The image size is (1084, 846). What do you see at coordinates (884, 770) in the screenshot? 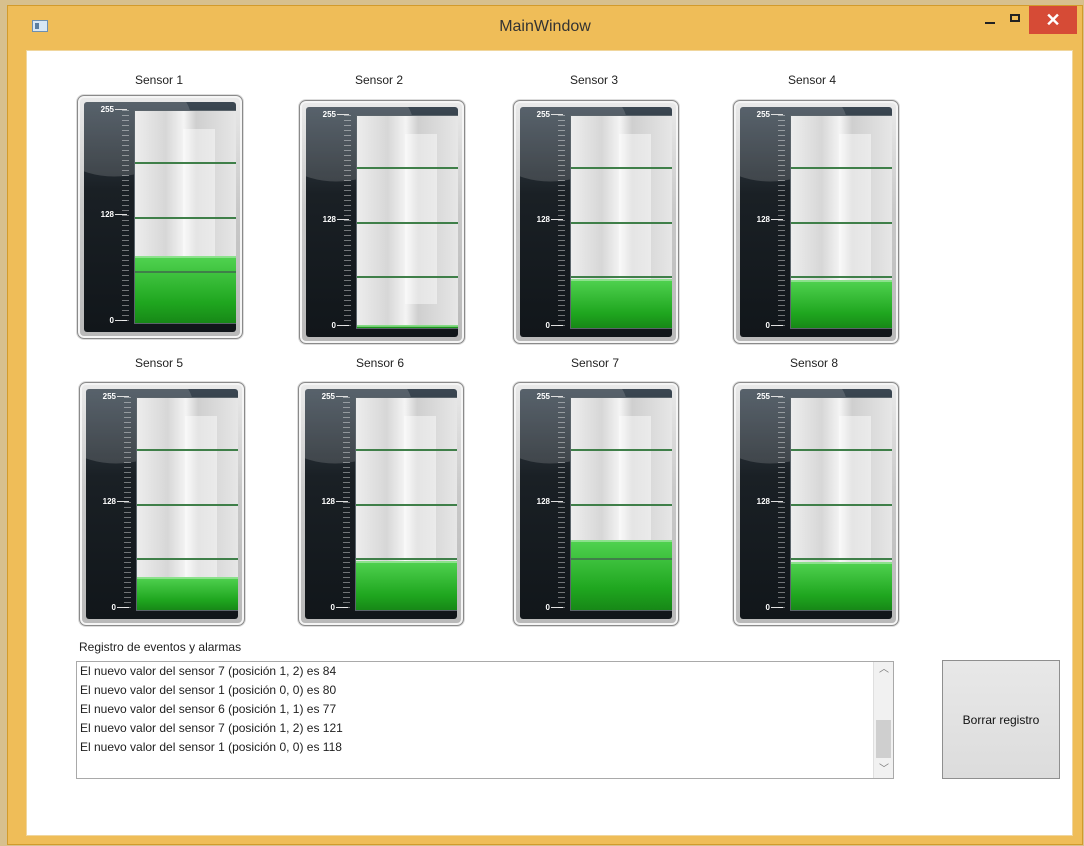
I see `chevron-down-icon: ﹀` at bounding box center [884, 770].